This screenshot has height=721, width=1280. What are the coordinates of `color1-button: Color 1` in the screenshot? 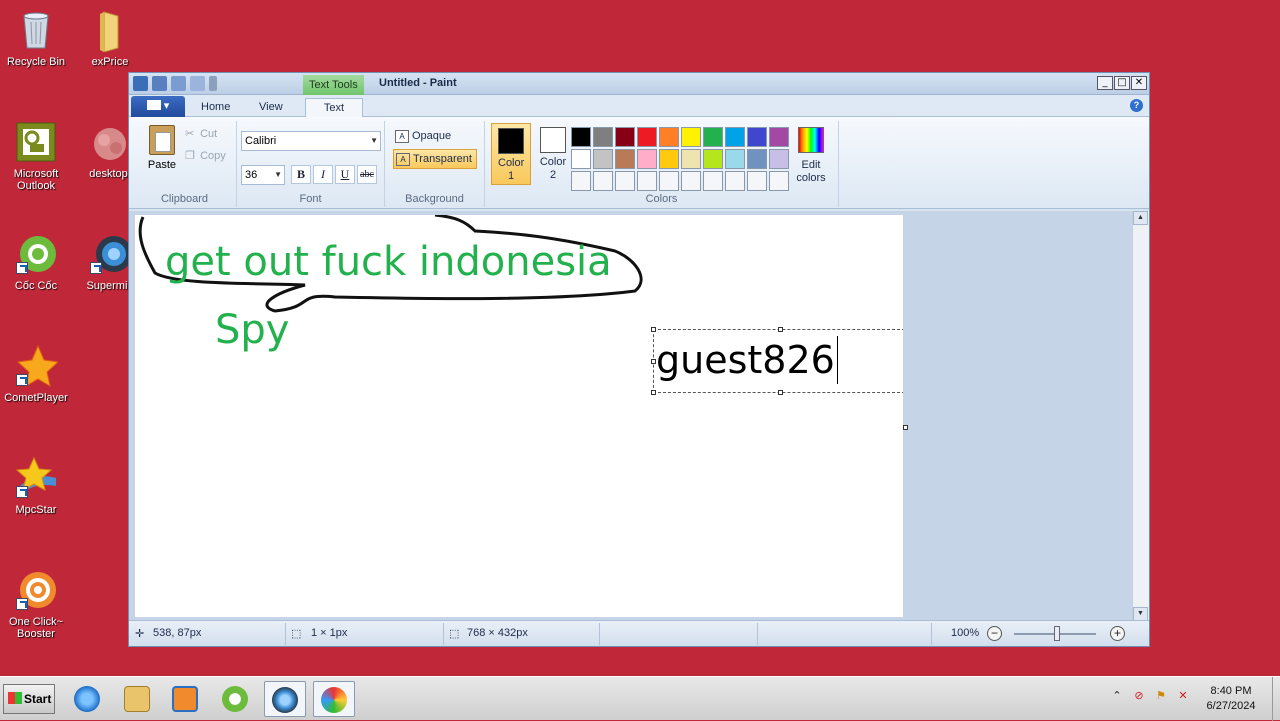 It's located at (511, 154).